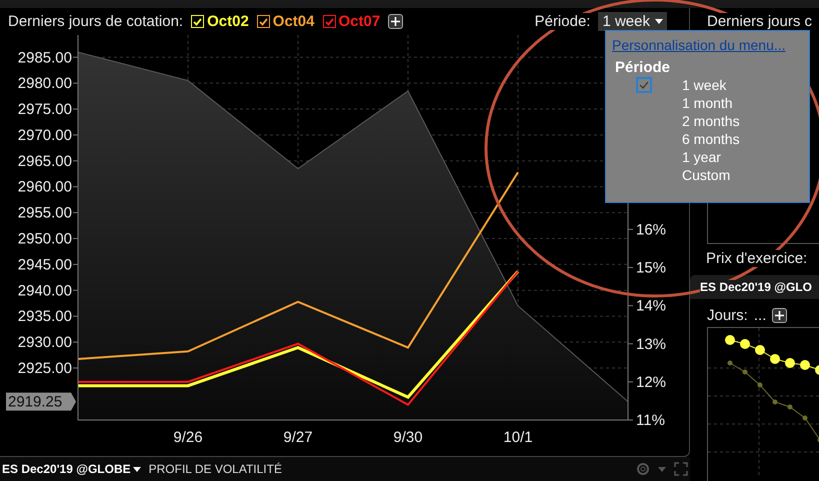 This screenshot has height=481, width=819. I want to click on y-axis-label: 16%, so click(651, 229).